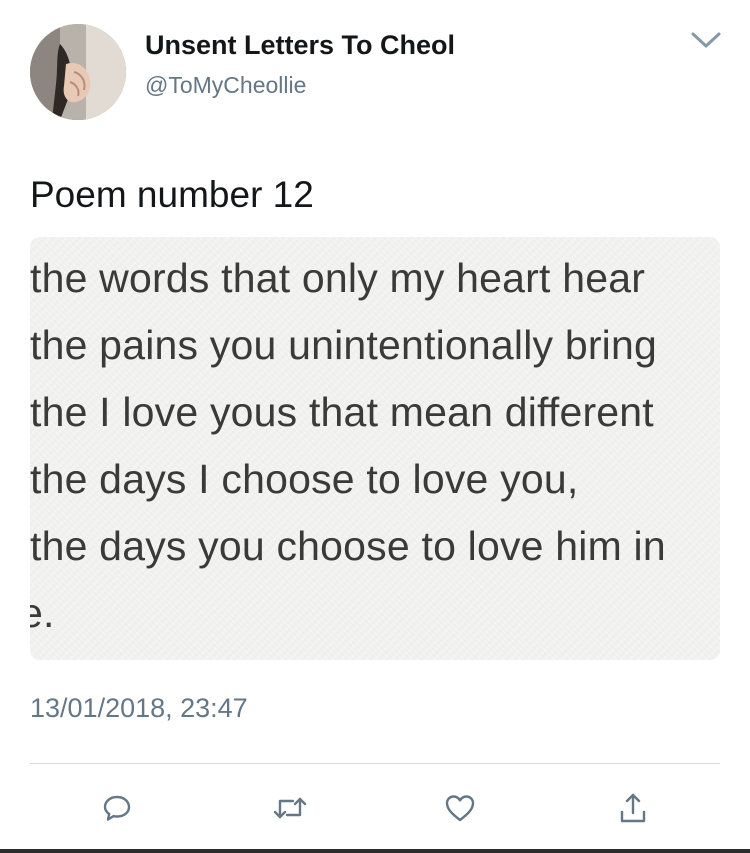 The width and height of the screenshot is (750, 853). What do you see at coordinates (706, 40) in the screenshot?
I see `chevron-down-icon` at bounding box center [706, 40].